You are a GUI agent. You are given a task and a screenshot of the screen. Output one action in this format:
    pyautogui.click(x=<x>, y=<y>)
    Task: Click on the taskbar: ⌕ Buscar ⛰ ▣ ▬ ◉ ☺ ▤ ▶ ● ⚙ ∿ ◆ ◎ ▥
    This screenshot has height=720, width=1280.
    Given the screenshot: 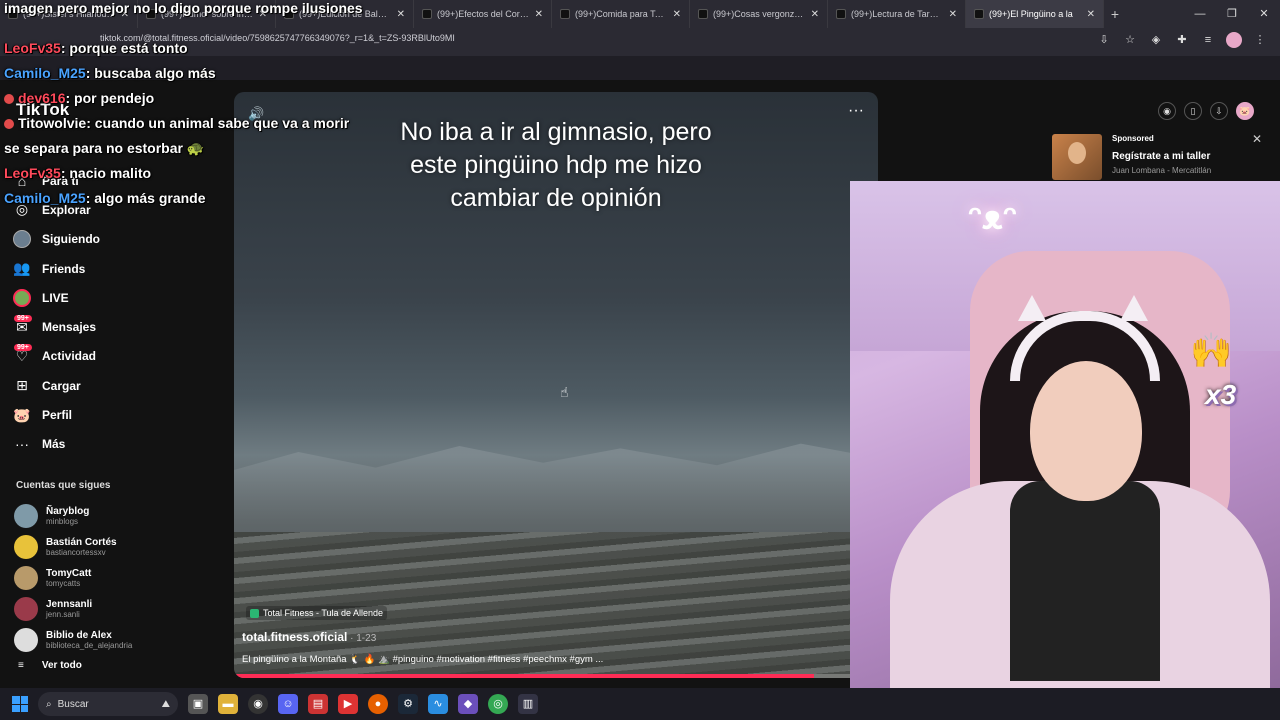 What is the action you would take?
    pyautogui.click(x=640, y=704)
    